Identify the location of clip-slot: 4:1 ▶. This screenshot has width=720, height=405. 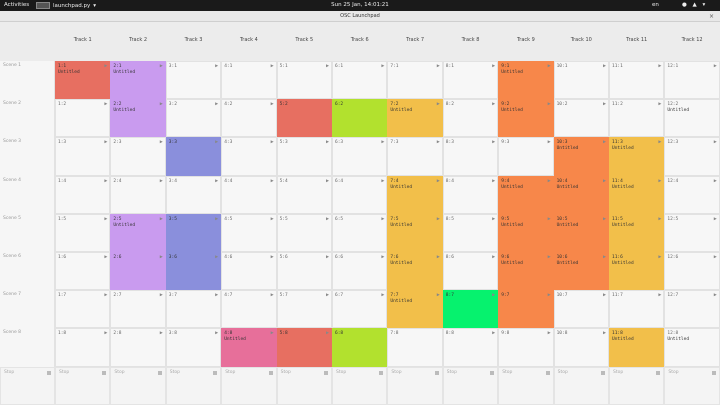
(249, 80).